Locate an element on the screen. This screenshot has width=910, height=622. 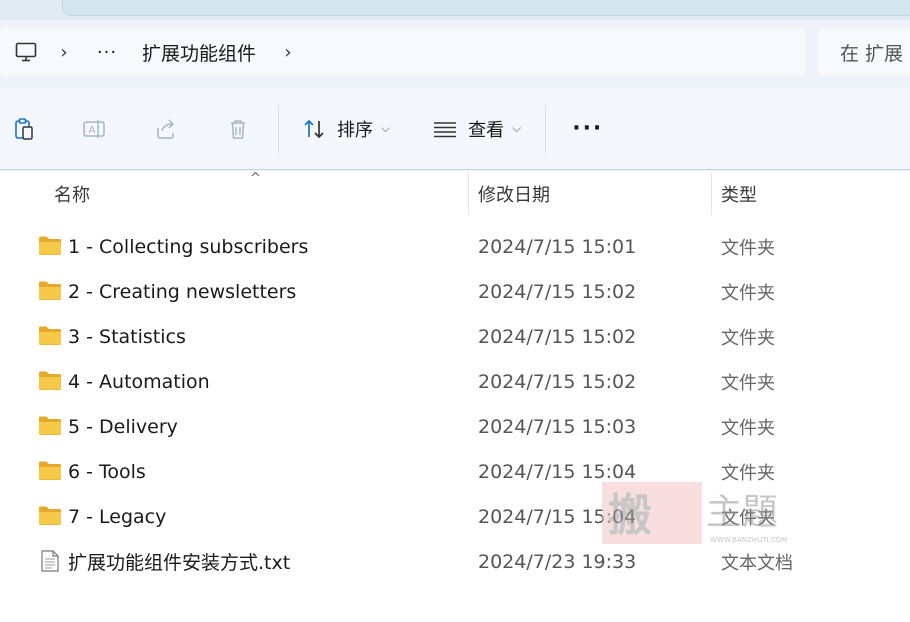
file-modified: 2024/7/15 15:01 is located at coordinates (557, 246).